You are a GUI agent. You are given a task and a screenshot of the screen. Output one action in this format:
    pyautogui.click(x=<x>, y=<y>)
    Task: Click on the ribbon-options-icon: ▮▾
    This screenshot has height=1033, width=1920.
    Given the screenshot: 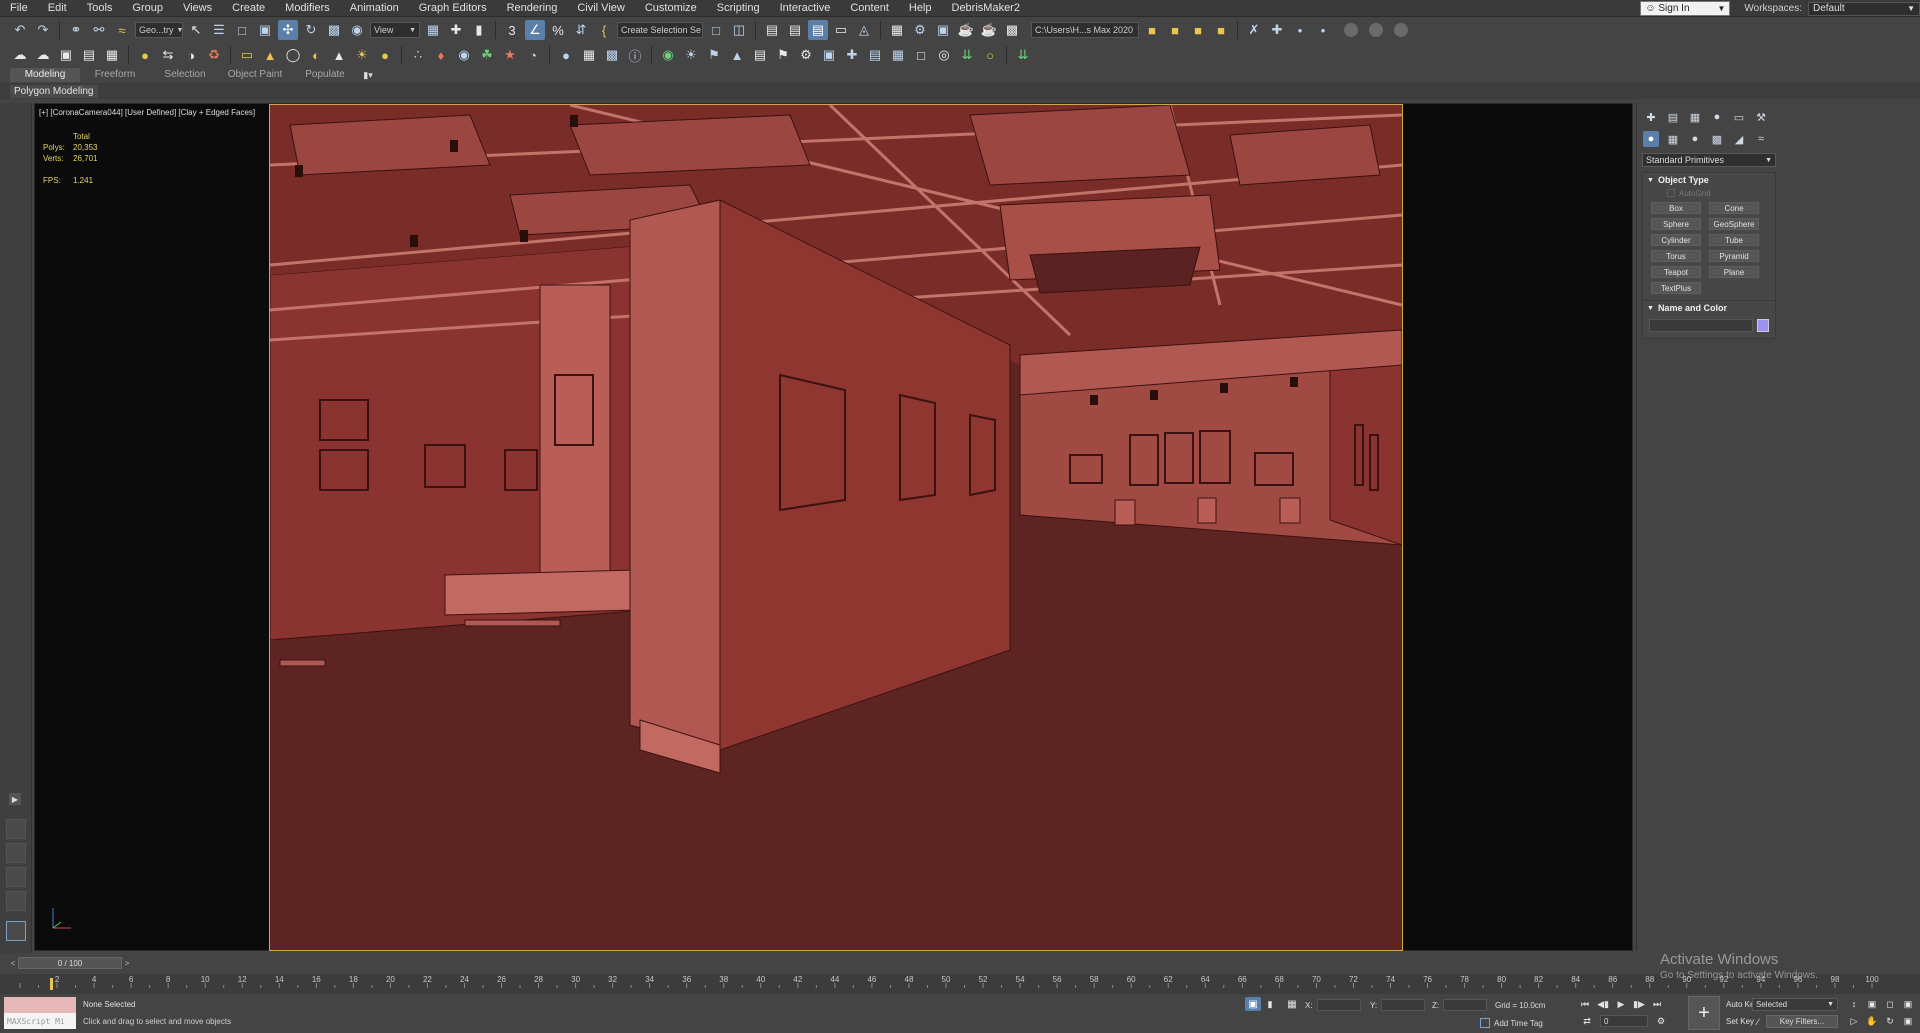 What is the action you would take?
    pyautogui.click(x=368, y=75)
    